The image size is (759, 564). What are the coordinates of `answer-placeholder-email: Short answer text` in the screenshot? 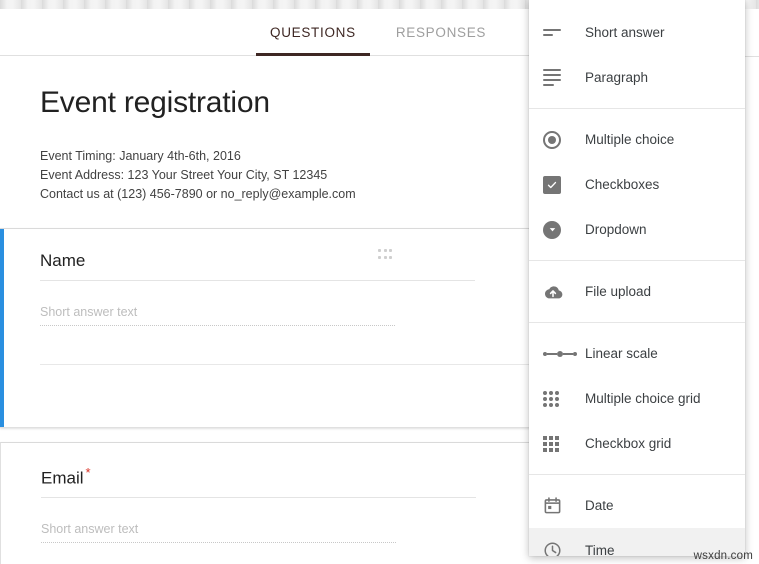 It's located at (218, 533).